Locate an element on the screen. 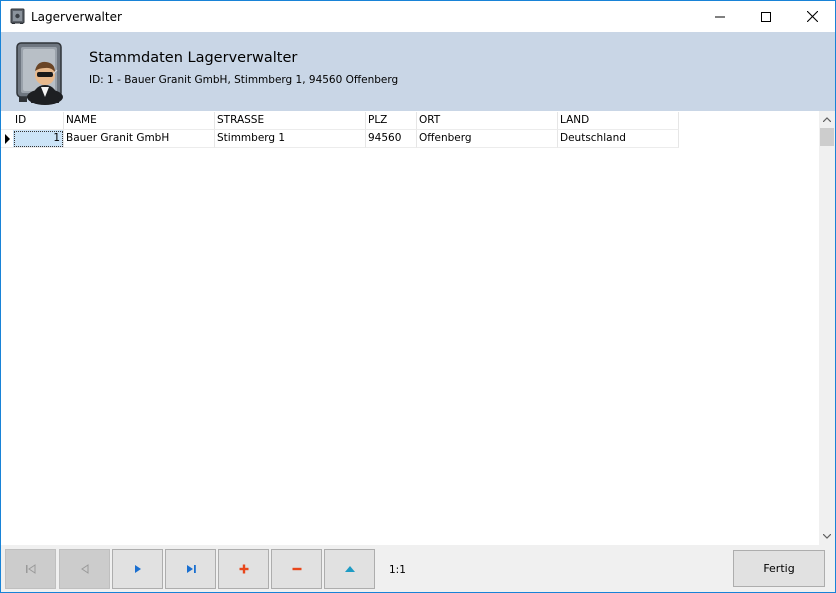 The image size is (836, 593). maximize-button is located at coordinates (766, 16).